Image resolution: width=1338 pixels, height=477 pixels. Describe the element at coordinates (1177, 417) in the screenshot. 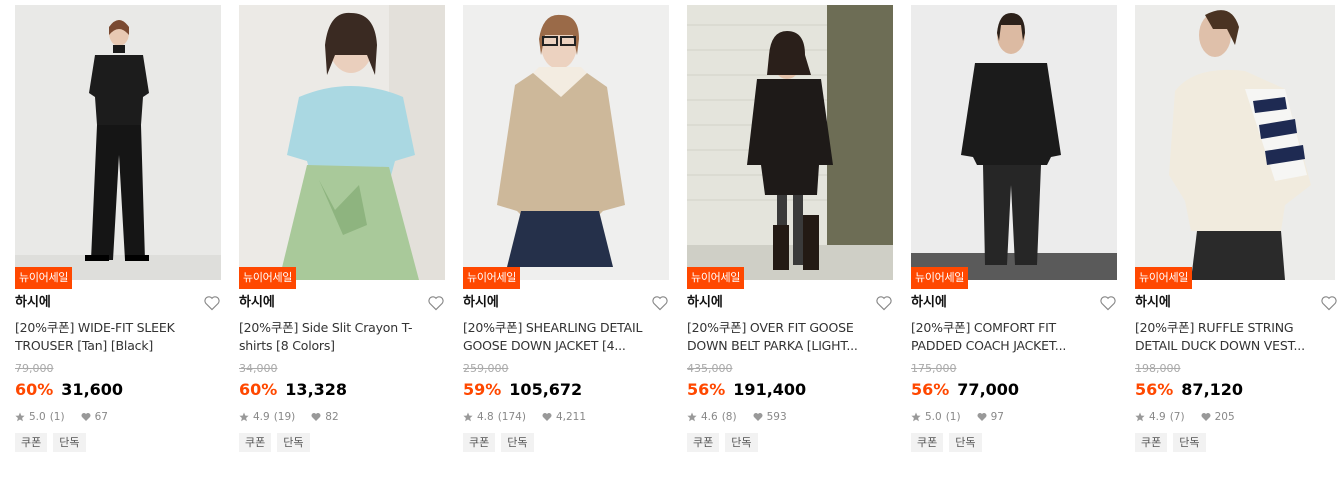

I see `review-count: (7)` at that location.